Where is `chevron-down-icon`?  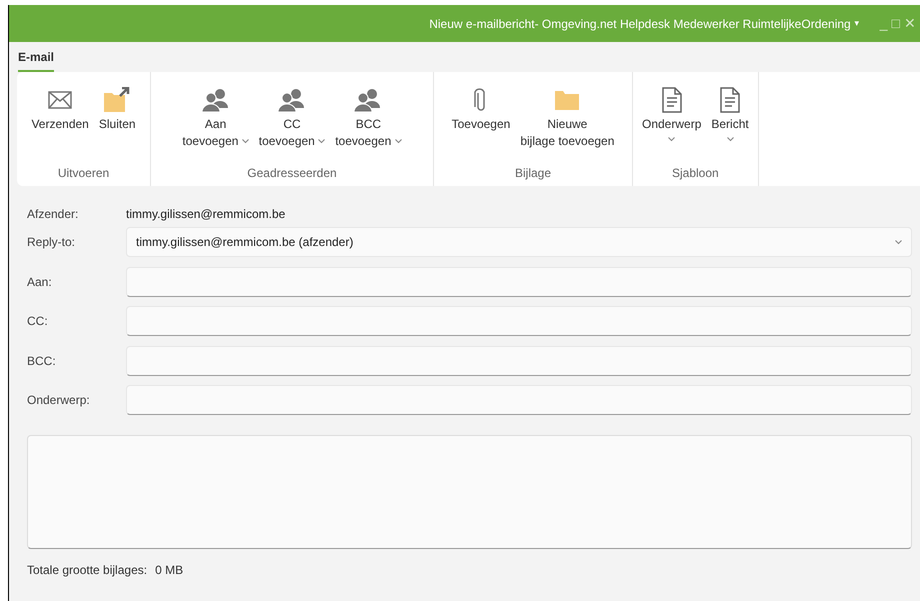 chevron-down-icon is located at coordinates (898, 242).